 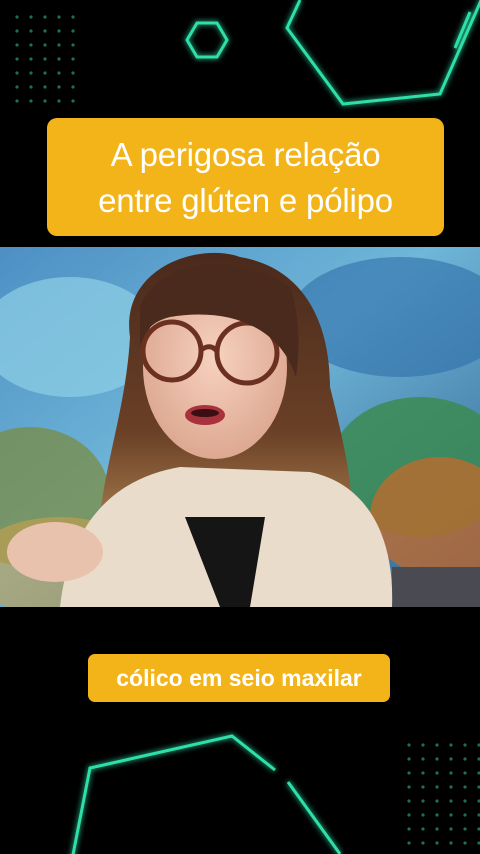 I want to click on title-banner: A perigosa relação entre glúten e pólipo, so click(x=245, y=177).